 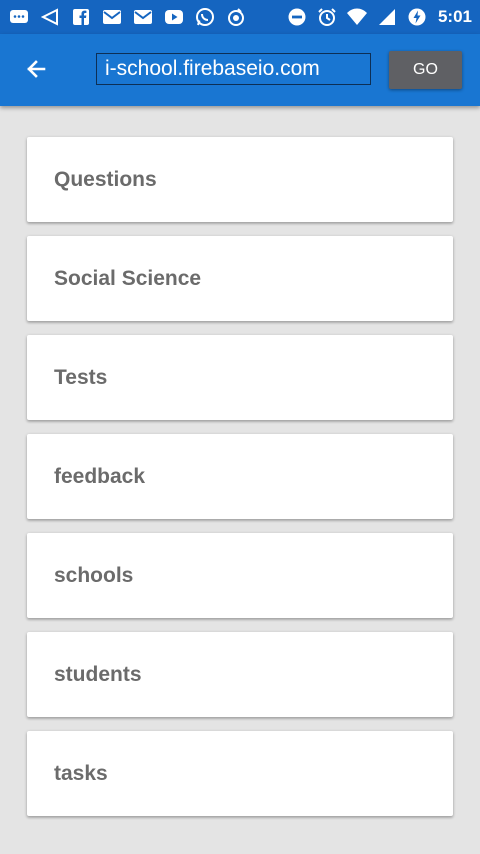 What do you see at coordinates (94, 575) in the screenshot?
I see `list-item-label: schools` at bounding box center [94, 575].